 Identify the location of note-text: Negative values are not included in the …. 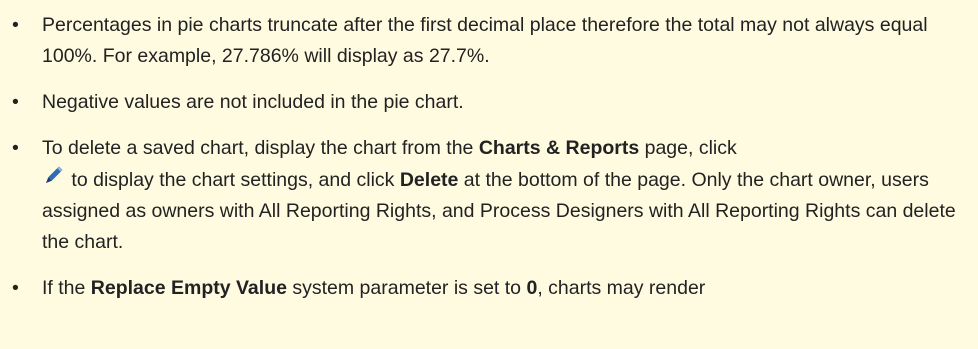
(253, 102).